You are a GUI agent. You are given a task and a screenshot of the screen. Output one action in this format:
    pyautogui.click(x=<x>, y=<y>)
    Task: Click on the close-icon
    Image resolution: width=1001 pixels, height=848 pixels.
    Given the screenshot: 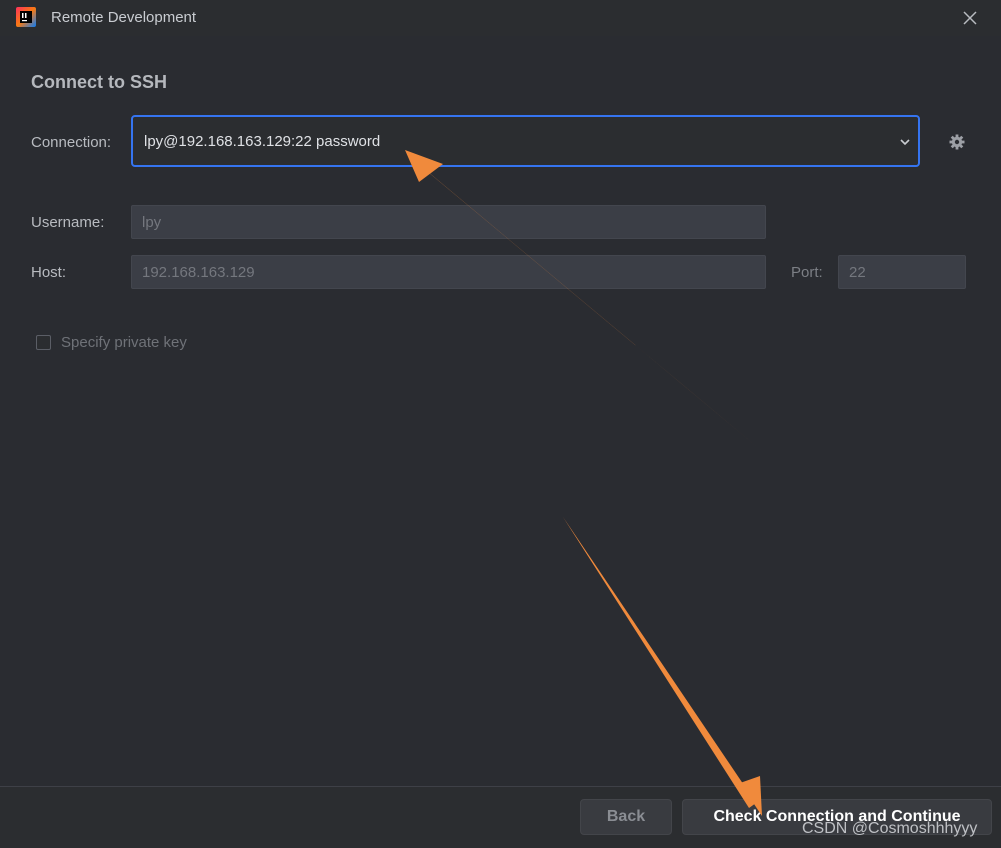 What is the action you would take?
    pyautogui.click(x=970, y=18)
    